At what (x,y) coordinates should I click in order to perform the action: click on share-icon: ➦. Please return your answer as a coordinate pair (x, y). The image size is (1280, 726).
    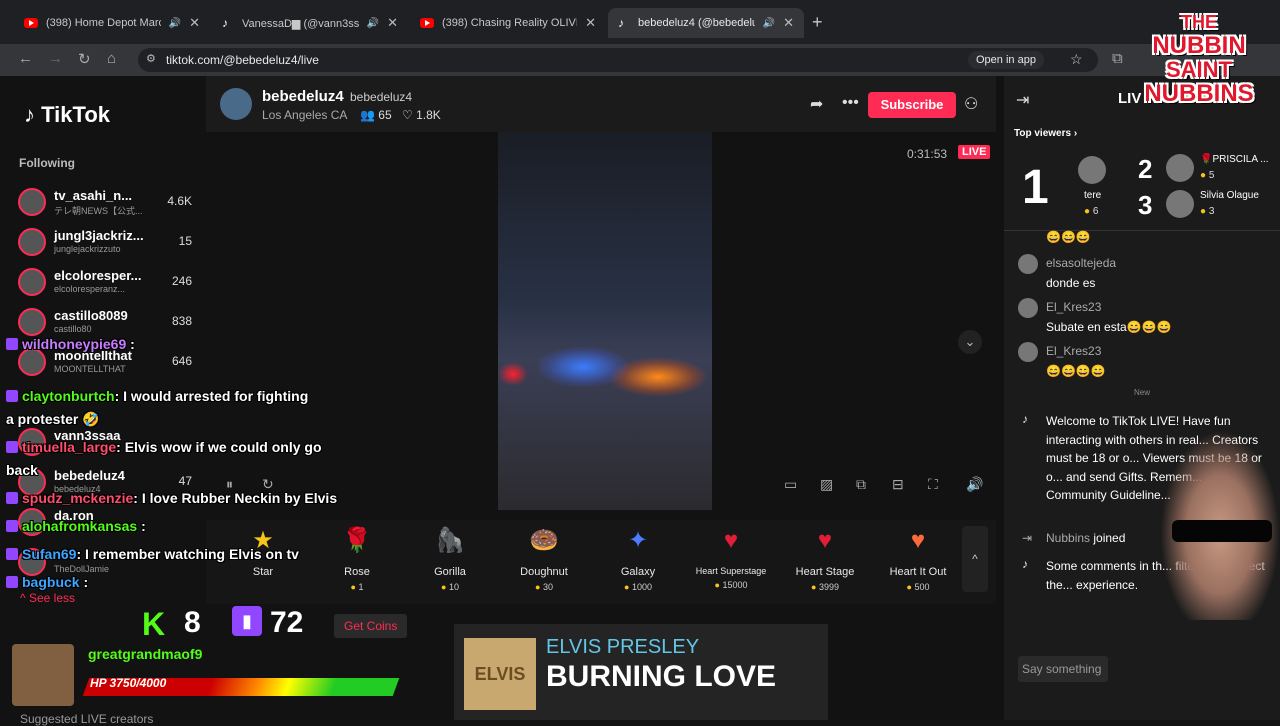
    Looking at the image, I should click on (816, 104).